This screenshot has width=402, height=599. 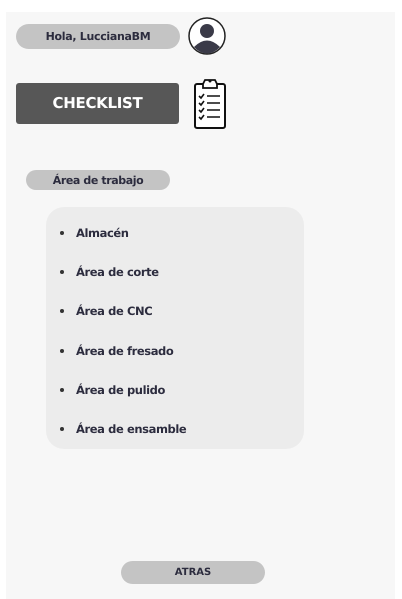 What do you see at coordinates (98, 36) in the screenshot?
I see `greeting-label: Hola, LuccianaBM` at bounding box center [98, 36].